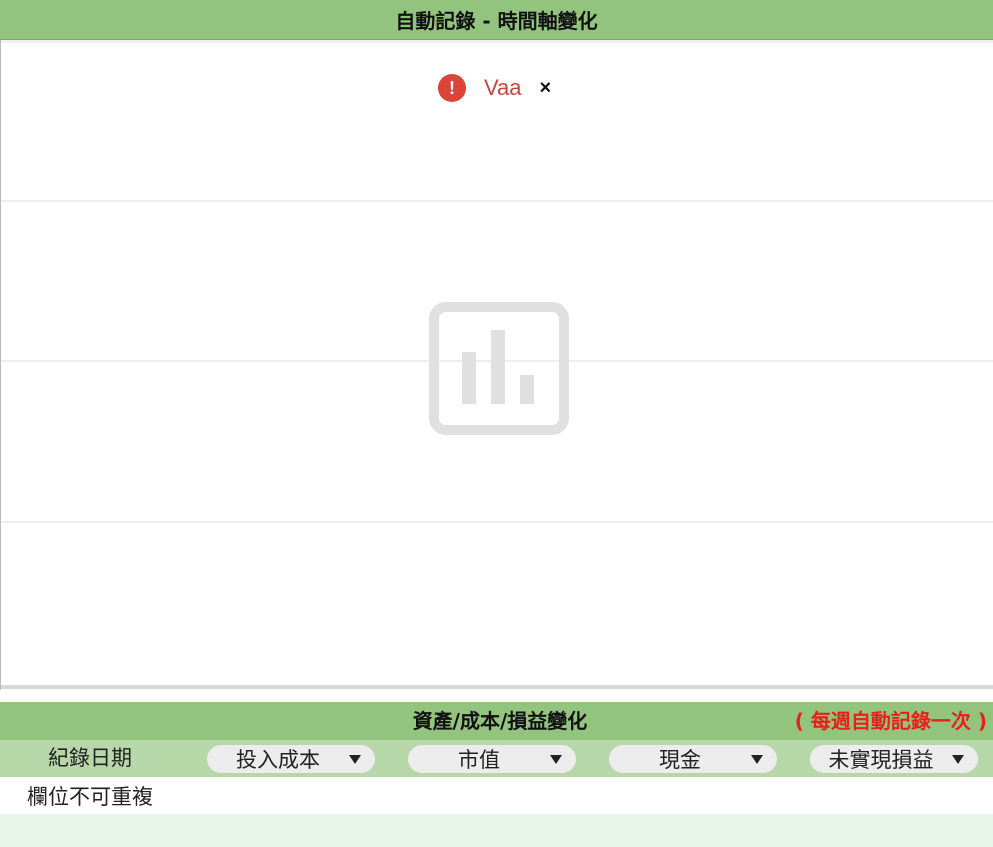 This screenshot has height=847, width=993. I want to click on filter-row: 紀錄日期 投入成本 市值 現金 未實現損益, so click(496, 758).